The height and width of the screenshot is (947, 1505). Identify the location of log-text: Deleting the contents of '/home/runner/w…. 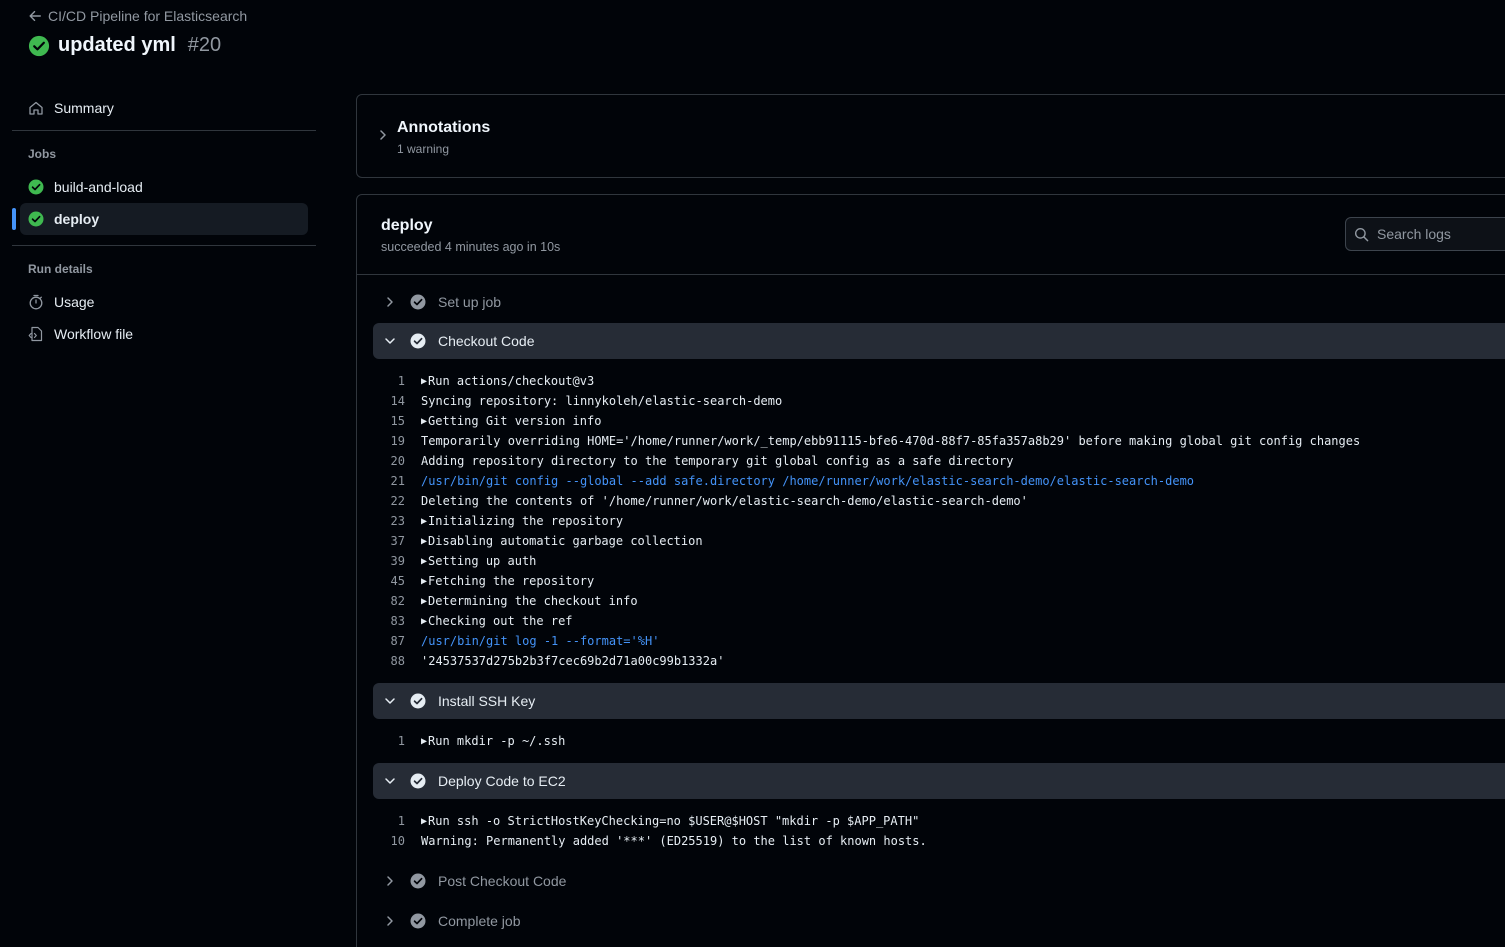
(724, 501).